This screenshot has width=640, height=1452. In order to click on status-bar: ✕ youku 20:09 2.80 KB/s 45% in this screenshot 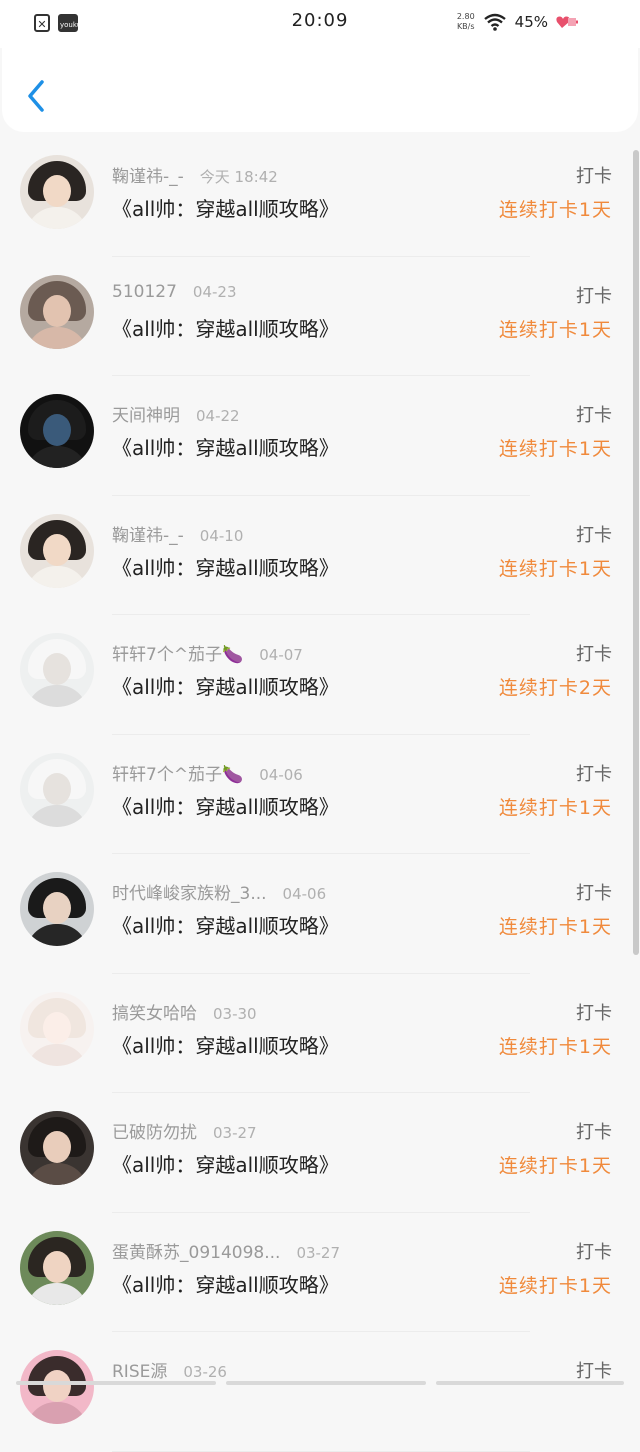, I will do `click(320, 24)`.